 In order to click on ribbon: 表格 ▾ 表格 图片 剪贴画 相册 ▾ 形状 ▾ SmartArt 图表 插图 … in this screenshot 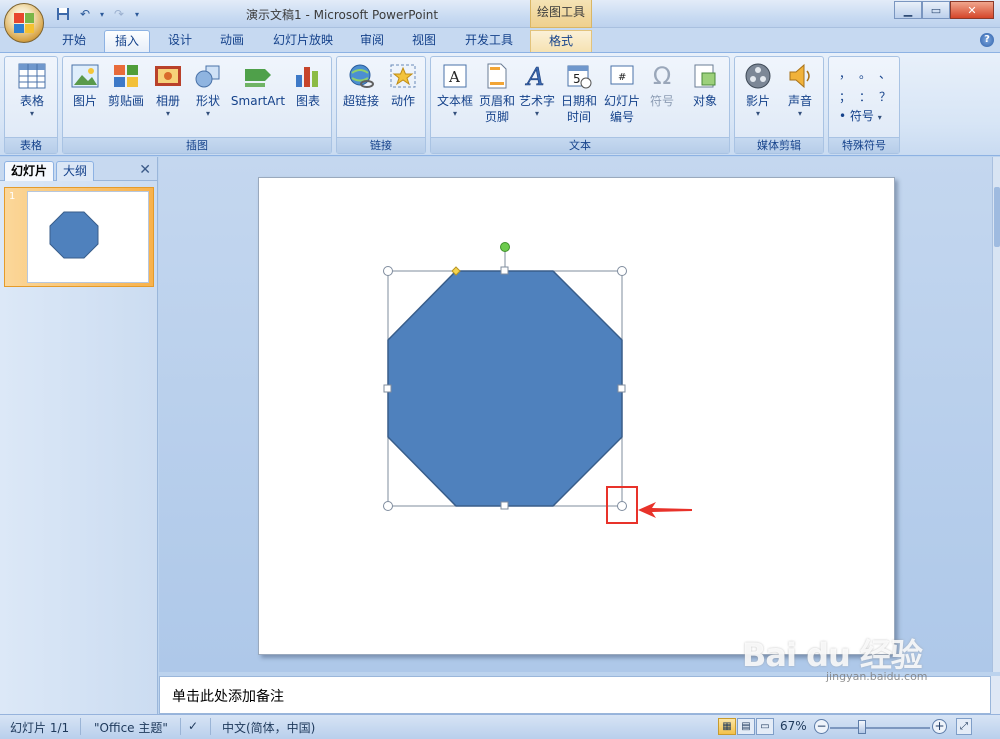, I will do `click(500, 104)`.